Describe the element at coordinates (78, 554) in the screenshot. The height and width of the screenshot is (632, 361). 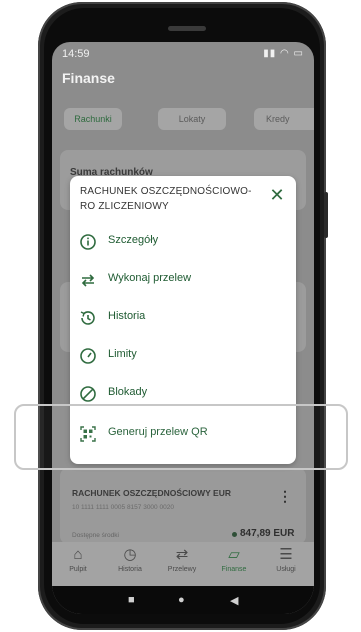
I see `home-icon: ⌂` at that location.